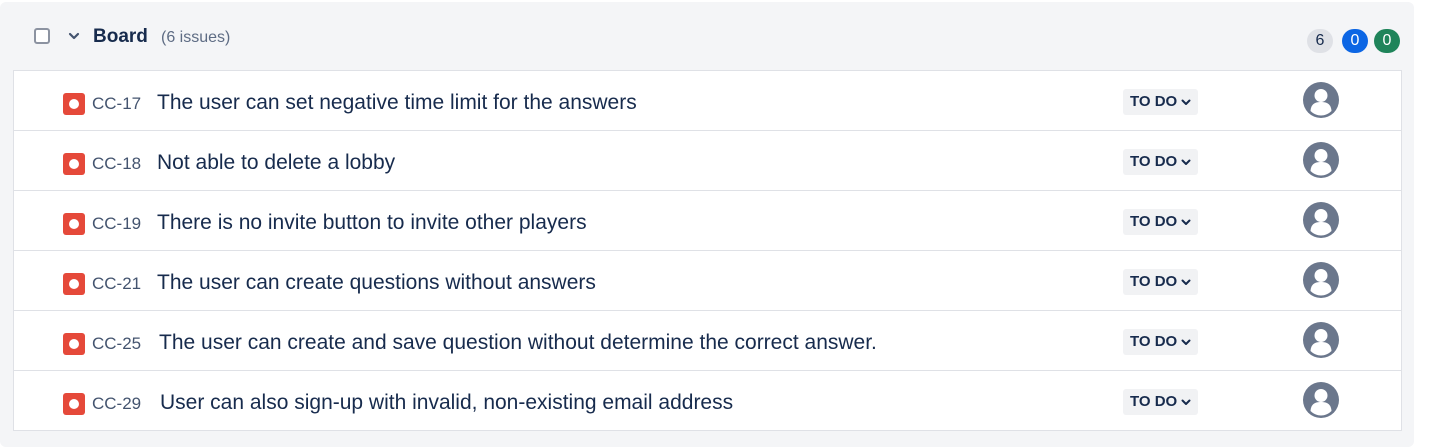  I want to click on issue-count: (6 issues), so click(196, 37).